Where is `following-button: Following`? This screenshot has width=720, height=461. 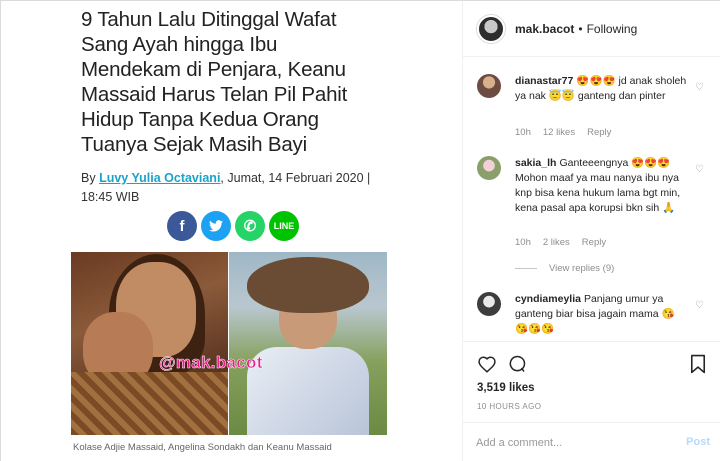
following-button: Following is located at coordinates (612, 29).